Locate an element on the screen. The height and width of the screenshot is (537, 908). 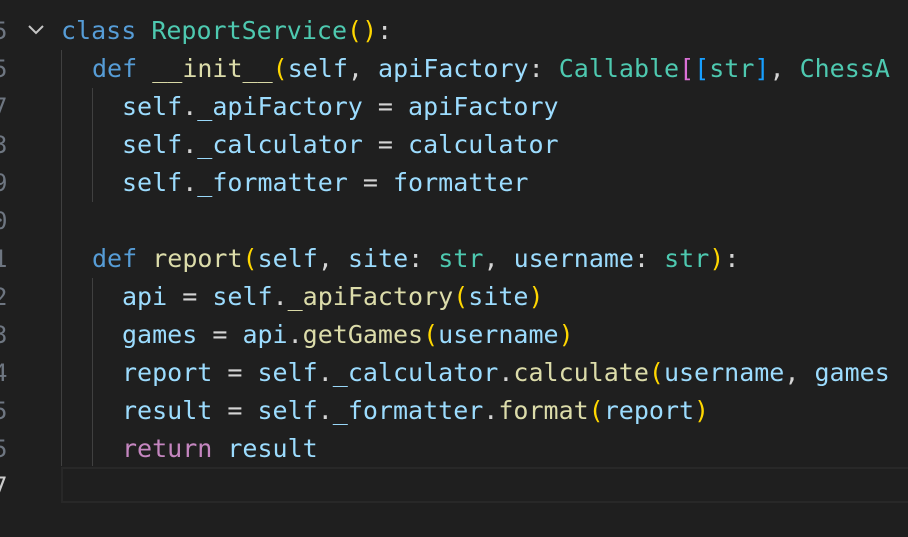
code-line: 7 is located at coordinates (454, 486).